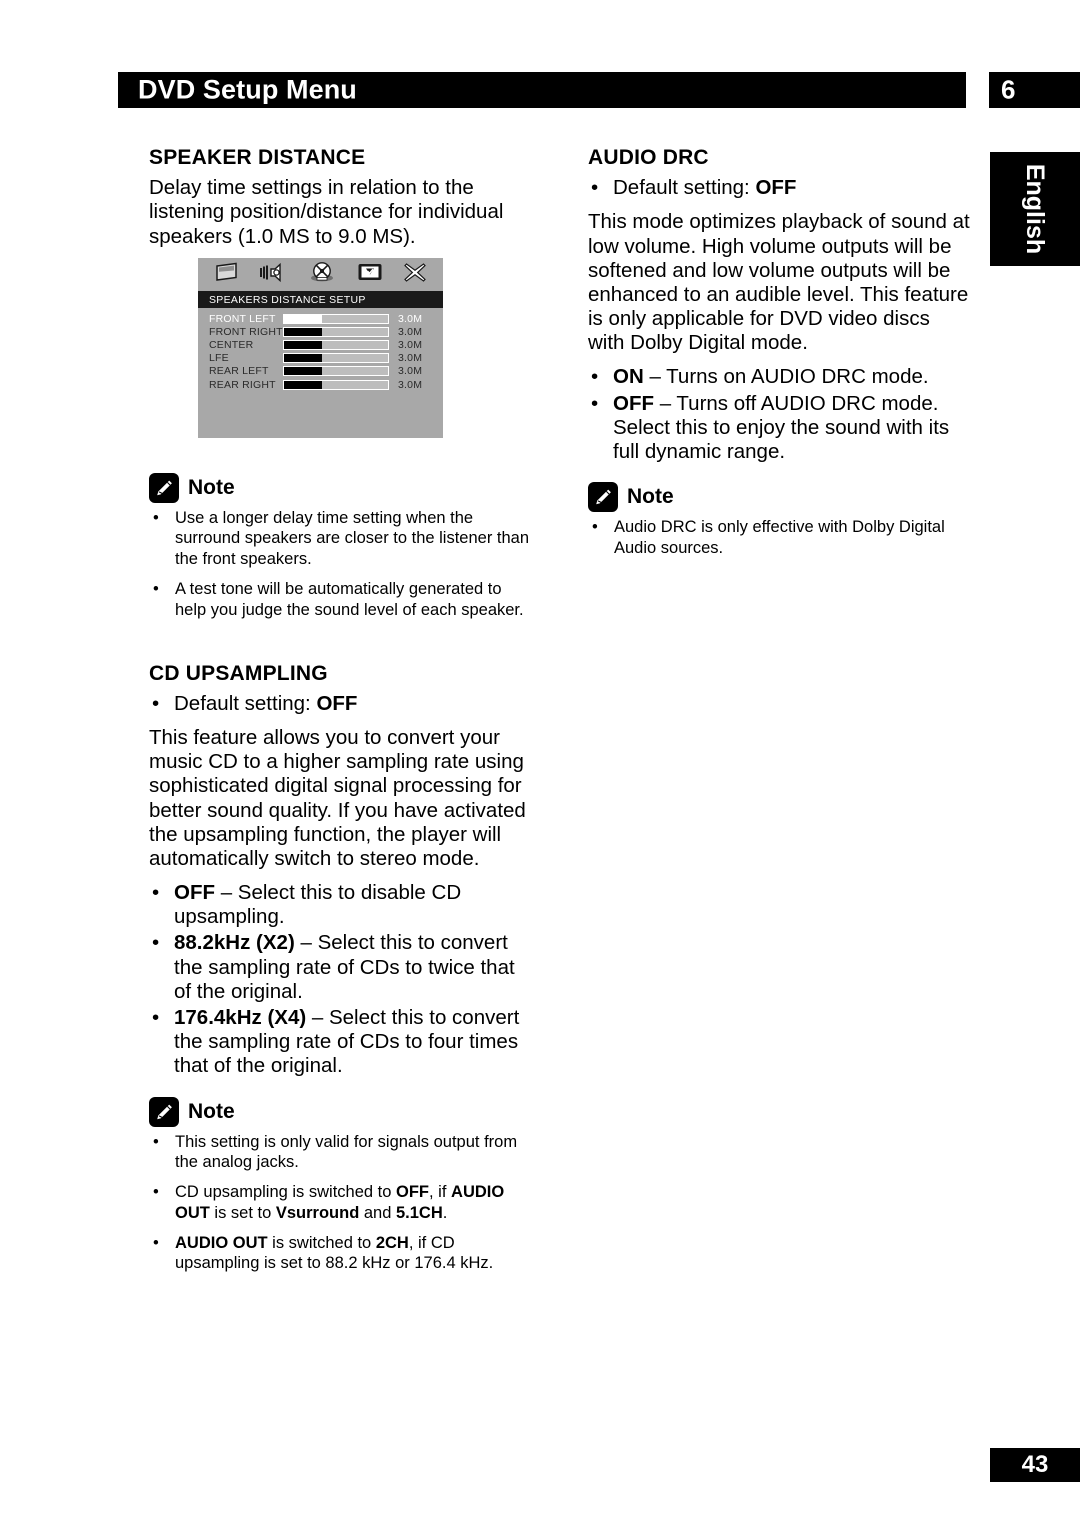 The image size is (1080, 1526). I want to click on heading-cd-upsampling: CD UPSAMPLING, so click(238, 673).